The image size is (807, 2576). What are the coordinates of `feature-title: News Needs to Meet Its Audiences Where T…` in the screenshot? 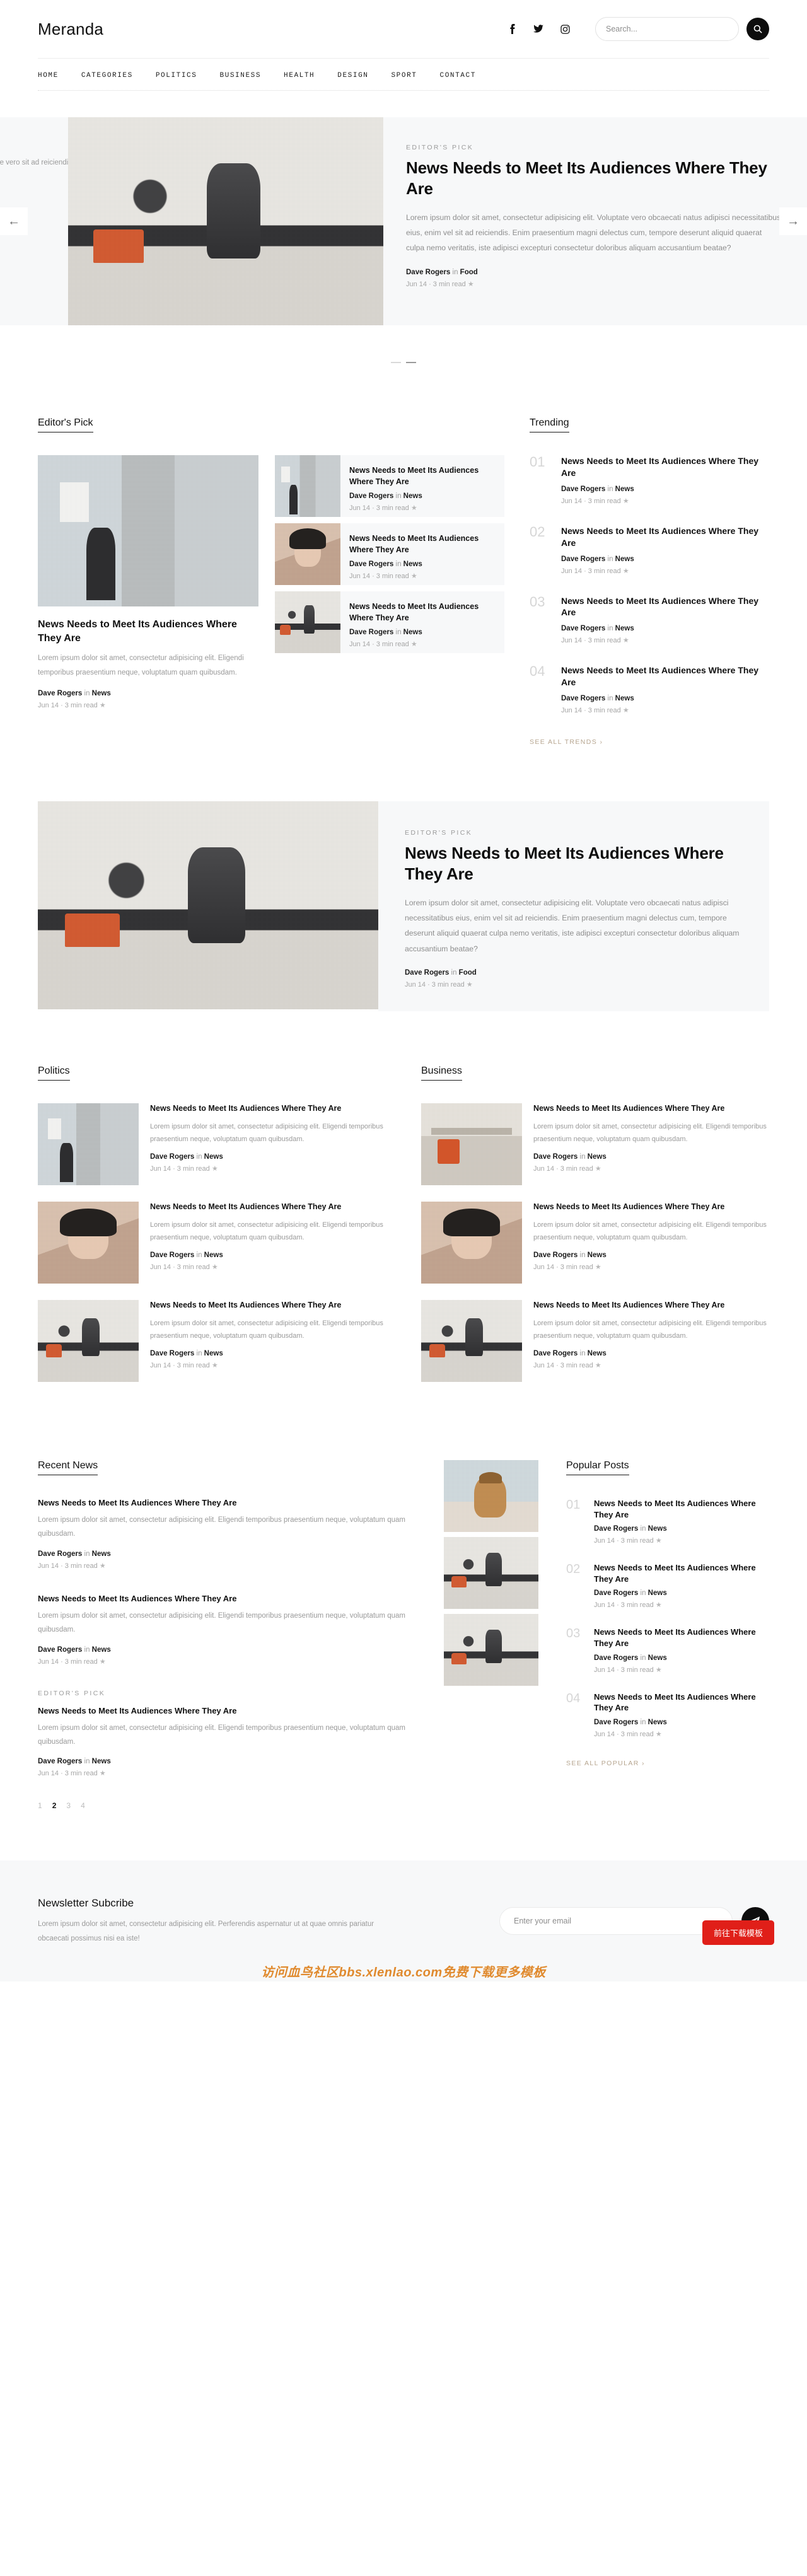 It's located at (148, 632).